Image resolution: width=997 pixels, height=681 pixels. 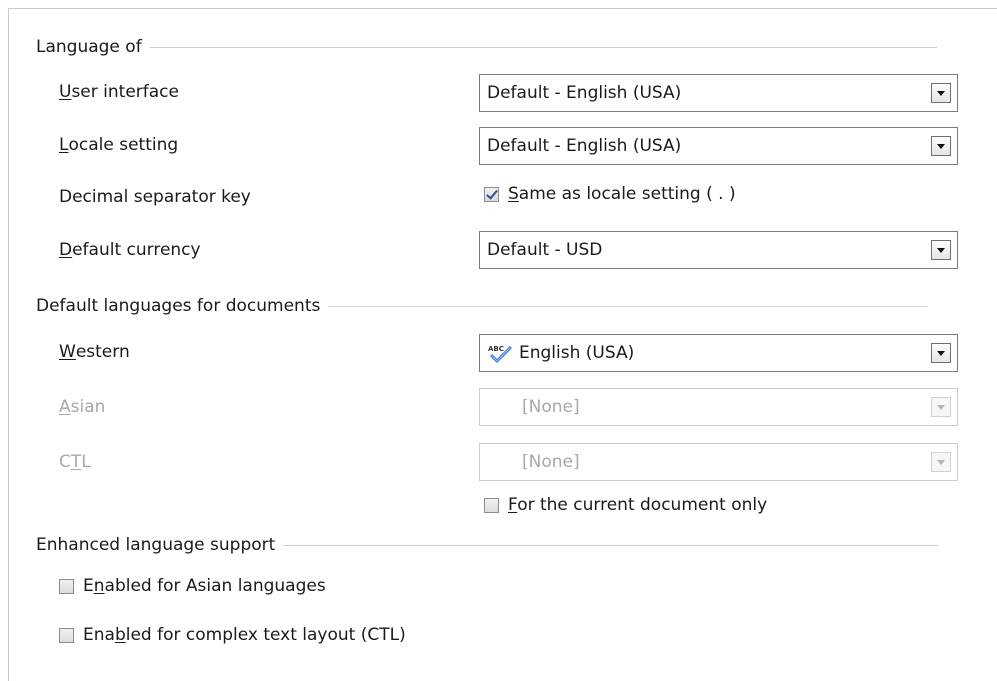 I want to click on default-currency-label: Default currency, so click(x=130, y=250).